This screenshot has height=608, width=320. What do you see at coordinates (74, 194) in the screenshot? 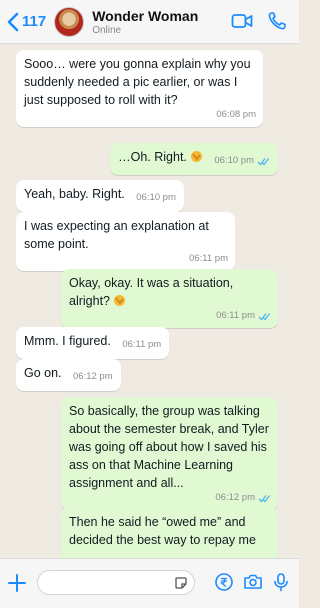
I see `message-text: Yeah, baby. Right.` at bounding box center [74, 194].